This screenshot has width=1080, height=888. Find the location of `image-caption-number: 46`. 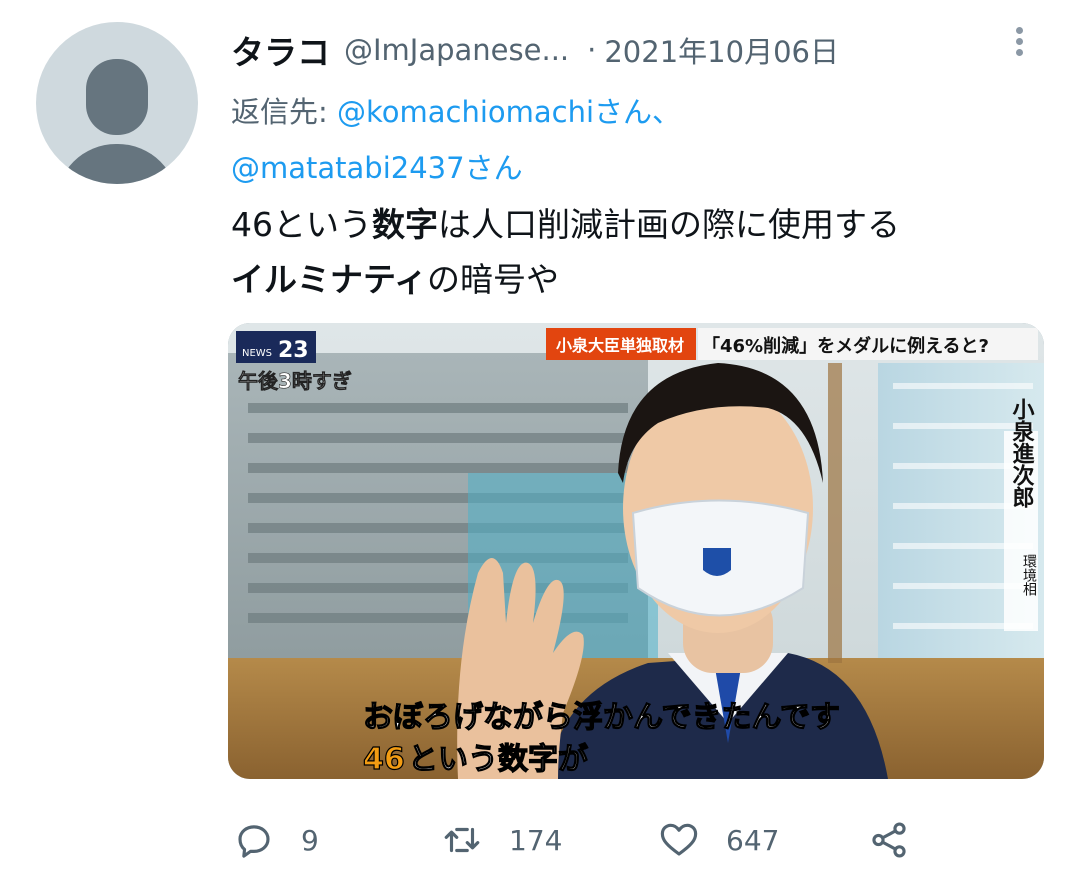

image-caption-number: 46 is located at coordinates (384, 759).